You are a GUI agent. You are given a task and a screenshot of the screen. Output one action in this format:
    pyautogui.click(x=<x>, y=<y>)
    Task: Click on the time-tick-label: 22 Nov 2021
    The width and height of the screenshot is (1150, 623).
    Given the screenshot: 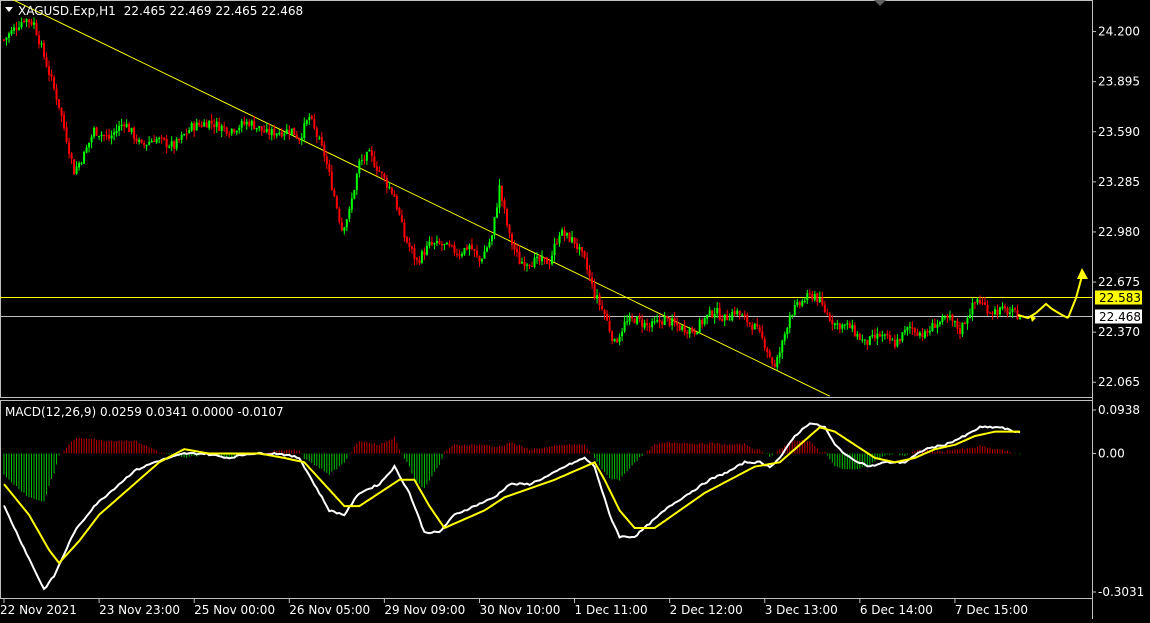 What is the action you would take?
    pyautogui.click(x=38, y=610)
    